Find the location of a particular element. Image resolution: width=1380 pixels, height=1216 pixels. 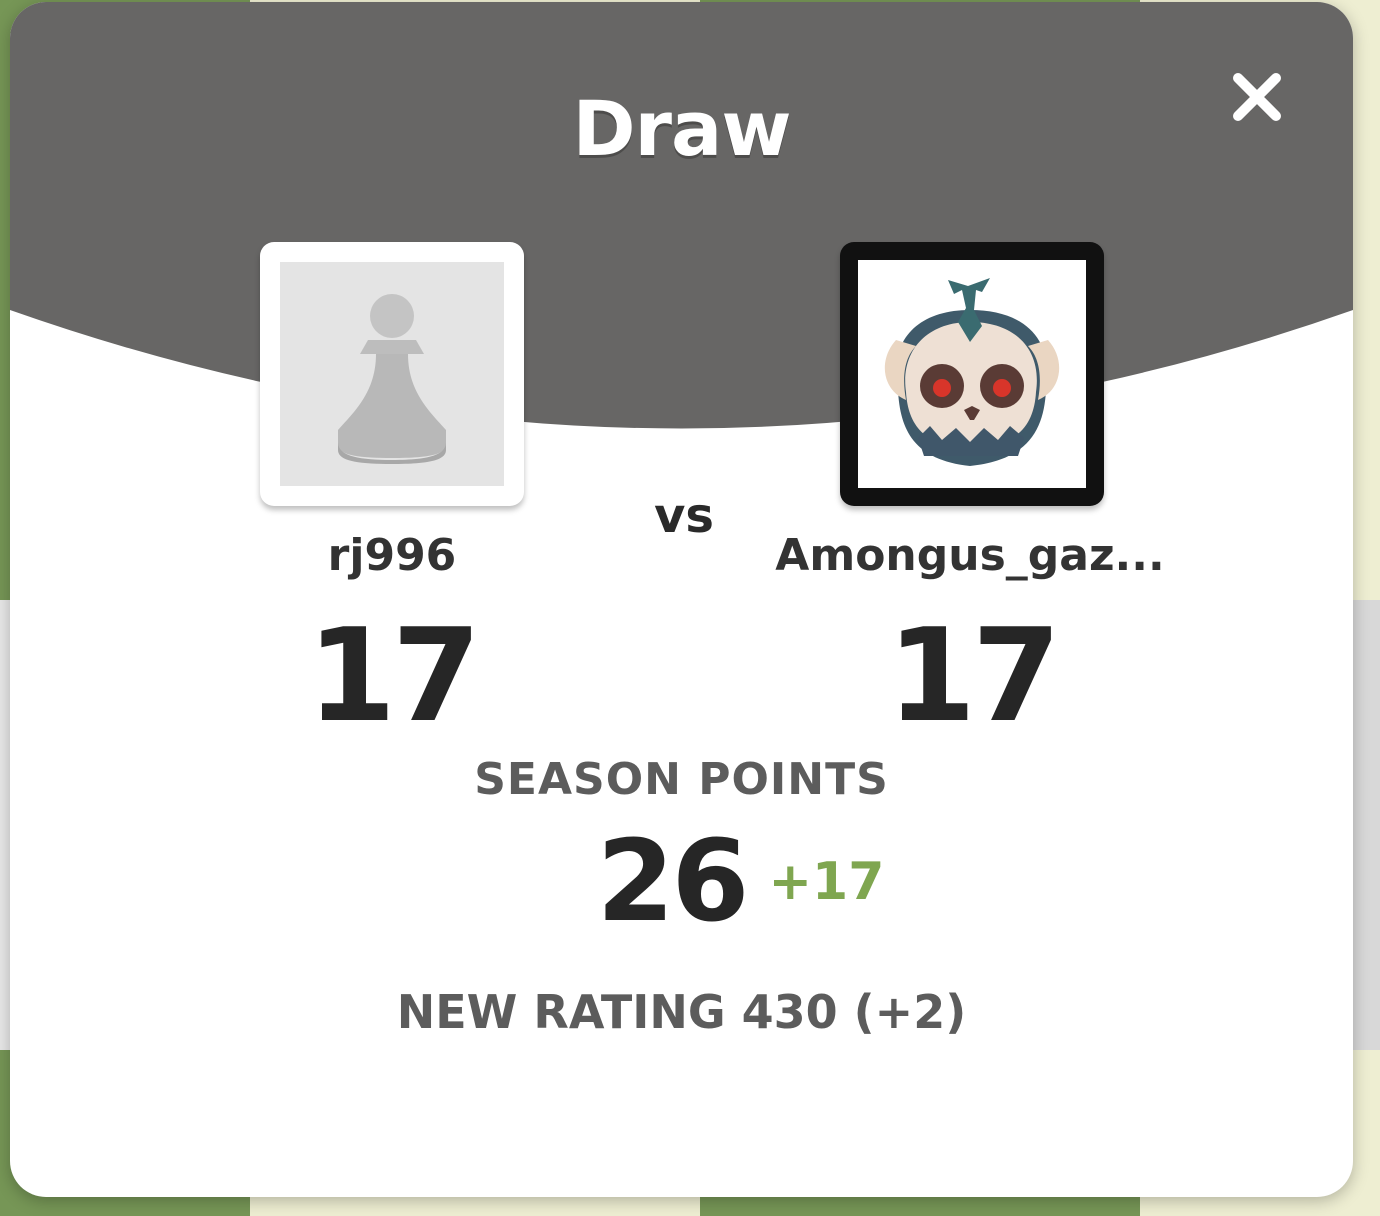

season-points-row: 26 +17 is located at coordinates (681, 882).